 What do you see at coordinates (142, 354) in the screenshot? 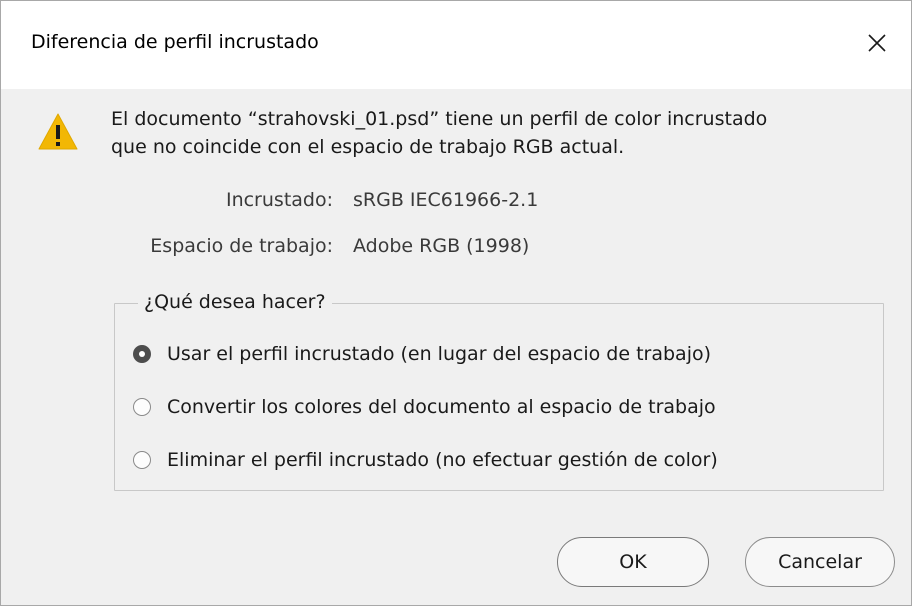
I see `radio-use-embedded` at bounding box center [142, 354].